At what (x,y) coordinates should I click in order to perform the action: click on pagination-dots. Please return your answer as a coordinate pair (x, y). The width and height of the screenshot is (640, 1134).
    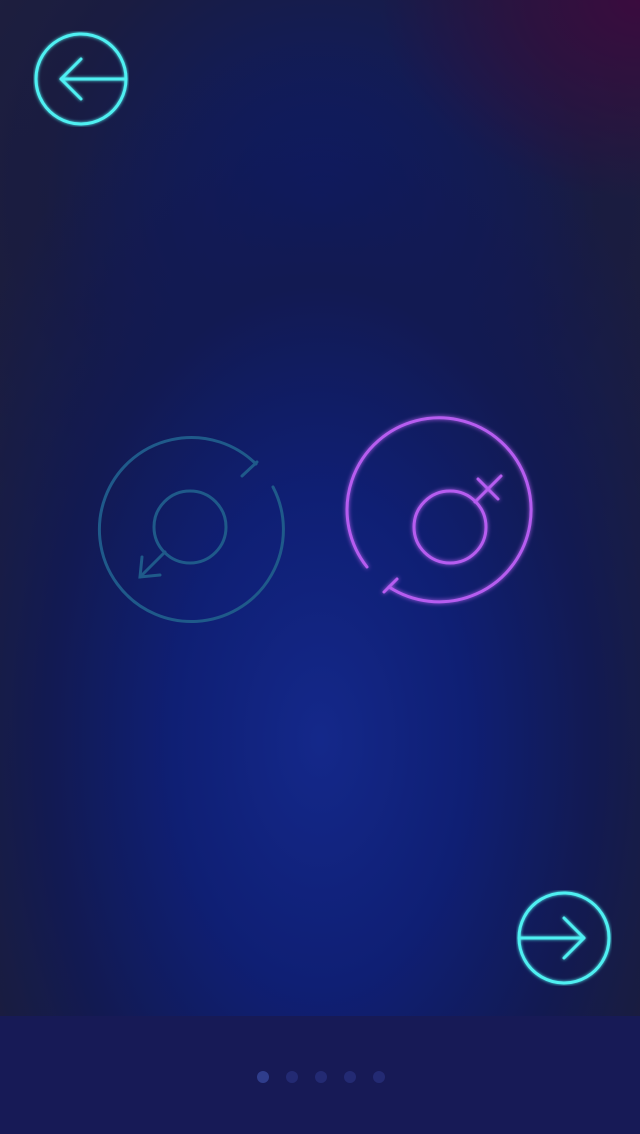
    Looking at the image, I should click on (320, 1078).